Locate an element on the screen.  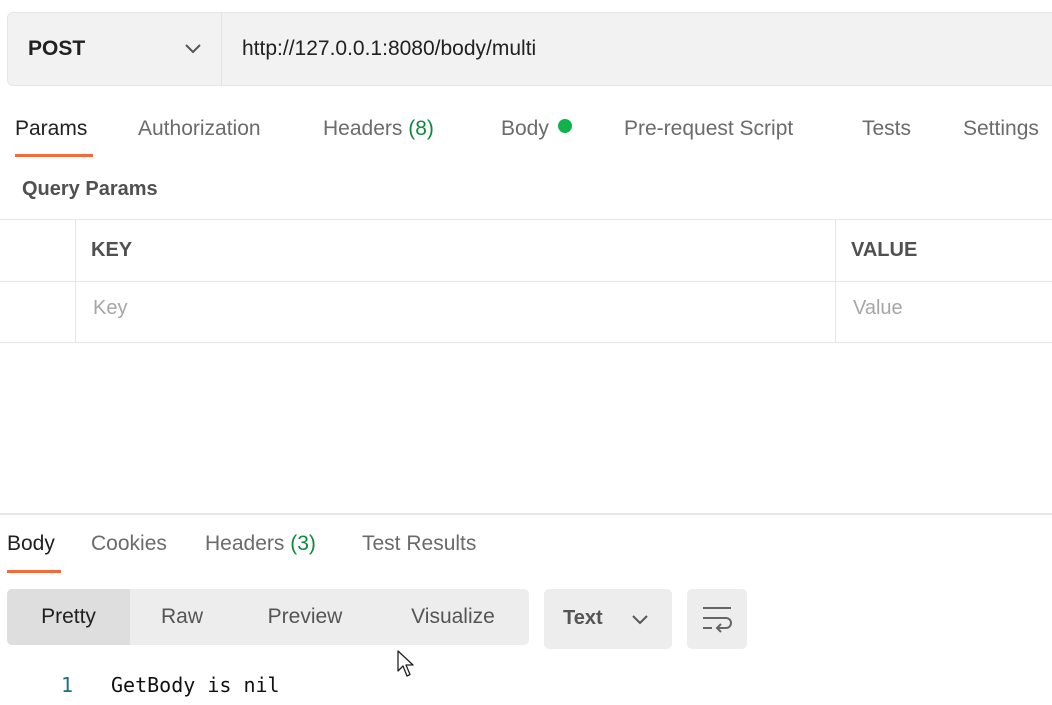
request-bar: POST is located at coordinates (529, 49).